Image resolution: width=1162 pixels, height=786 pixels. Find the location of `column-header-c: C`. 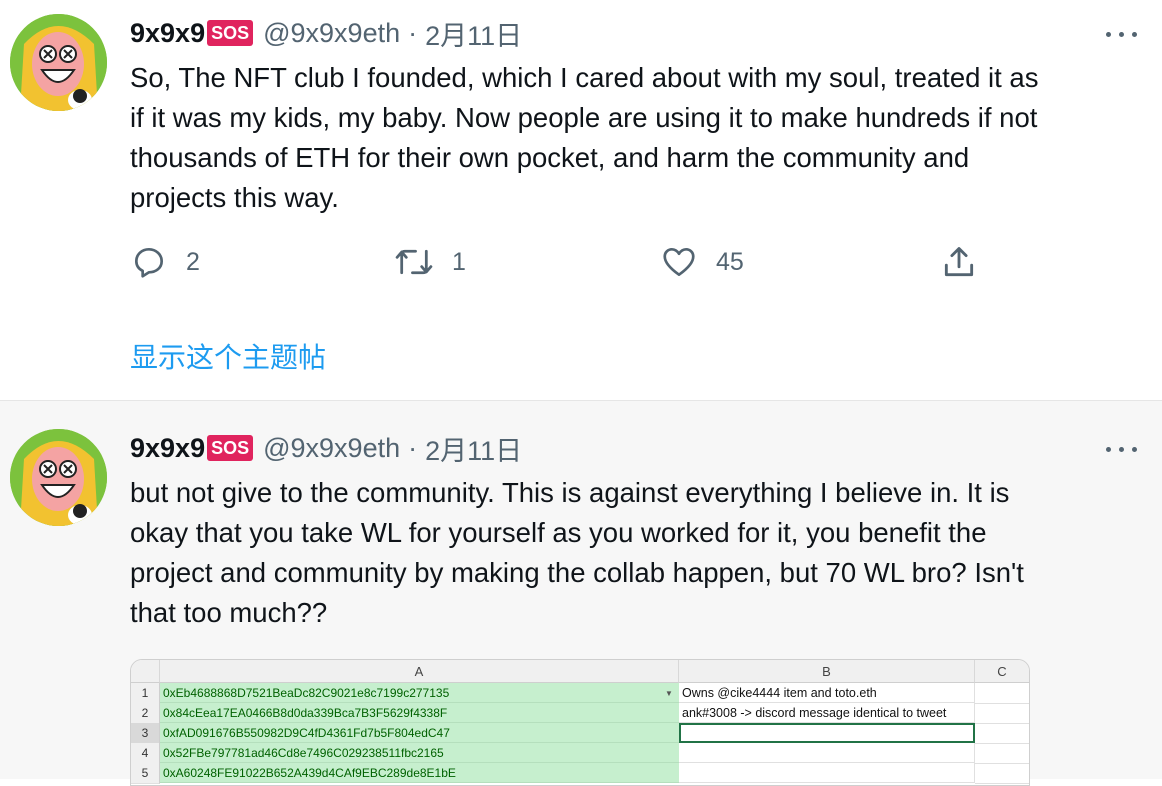

column-header-c: C is located at coordinates (1002, 671).